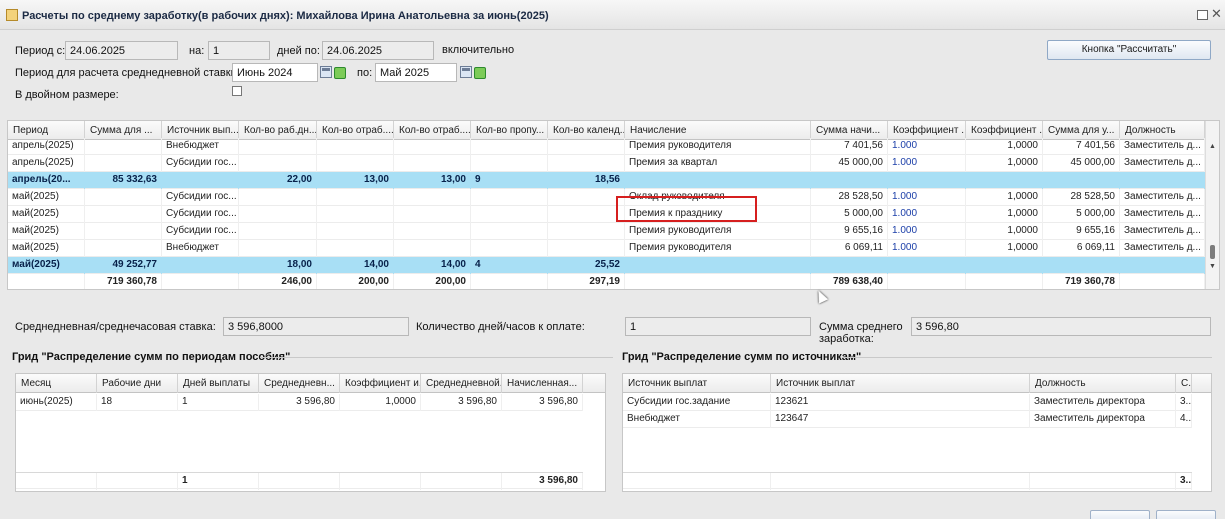  Describe the element at coordinates (40, 51) in the screenshot. I see `period-from-label: Период с:` at that location.